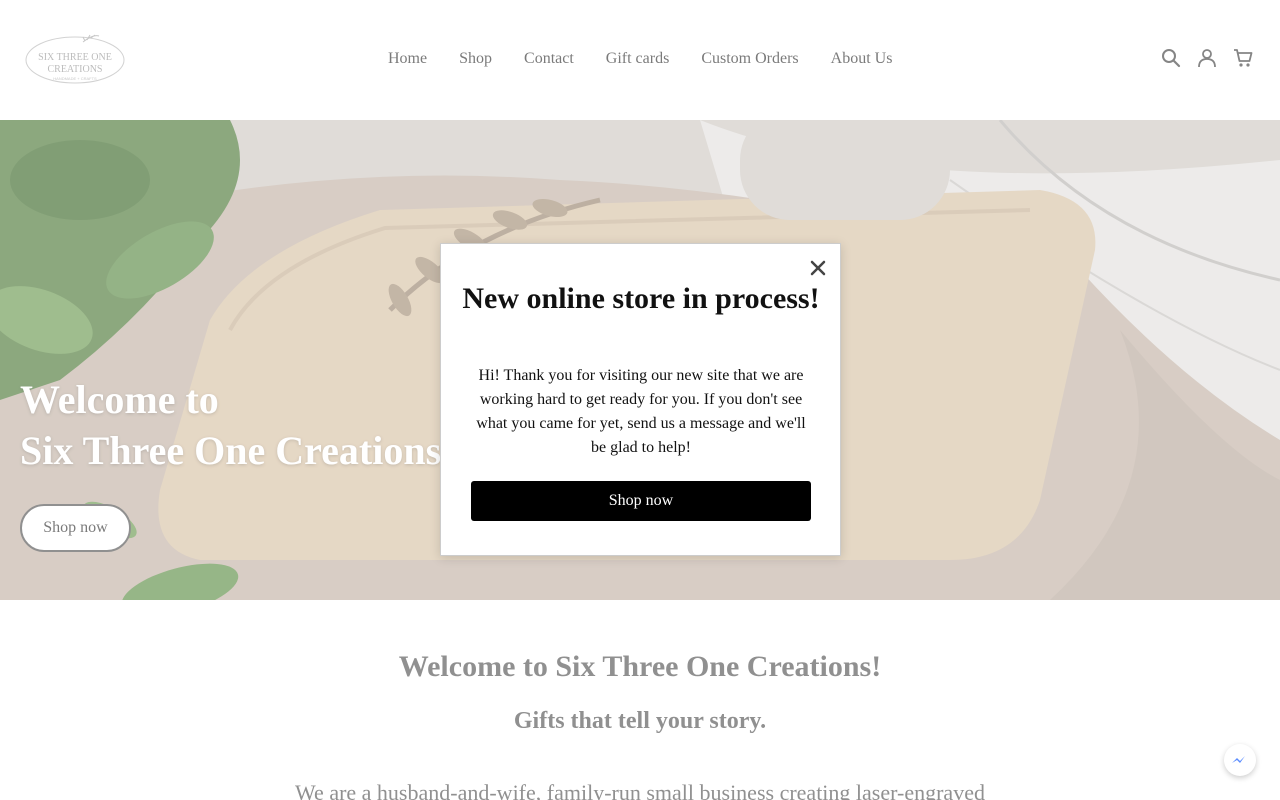  I want to click on svg-text: SIX THREE ONE, so click(75, 57).